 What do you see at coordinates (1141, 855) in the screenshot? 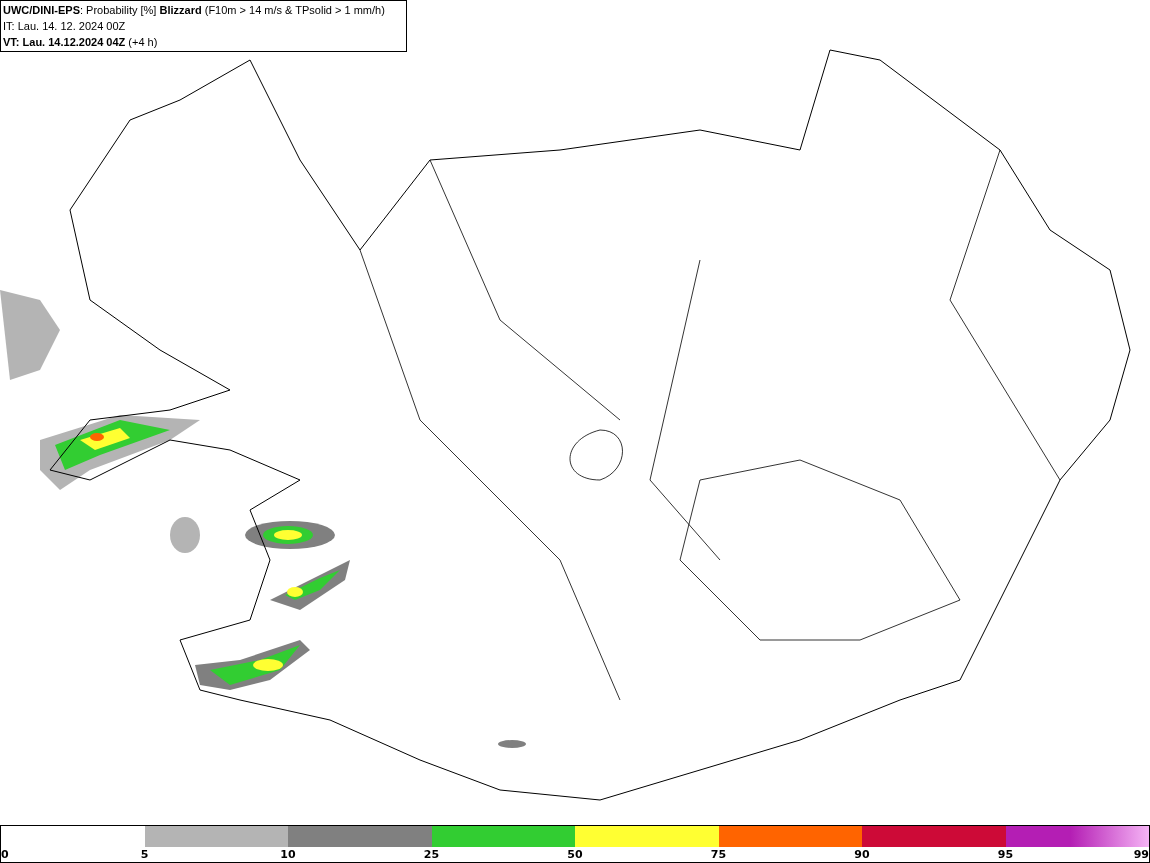
I see `tick-label: 99` at bounding box center [1141, 855].